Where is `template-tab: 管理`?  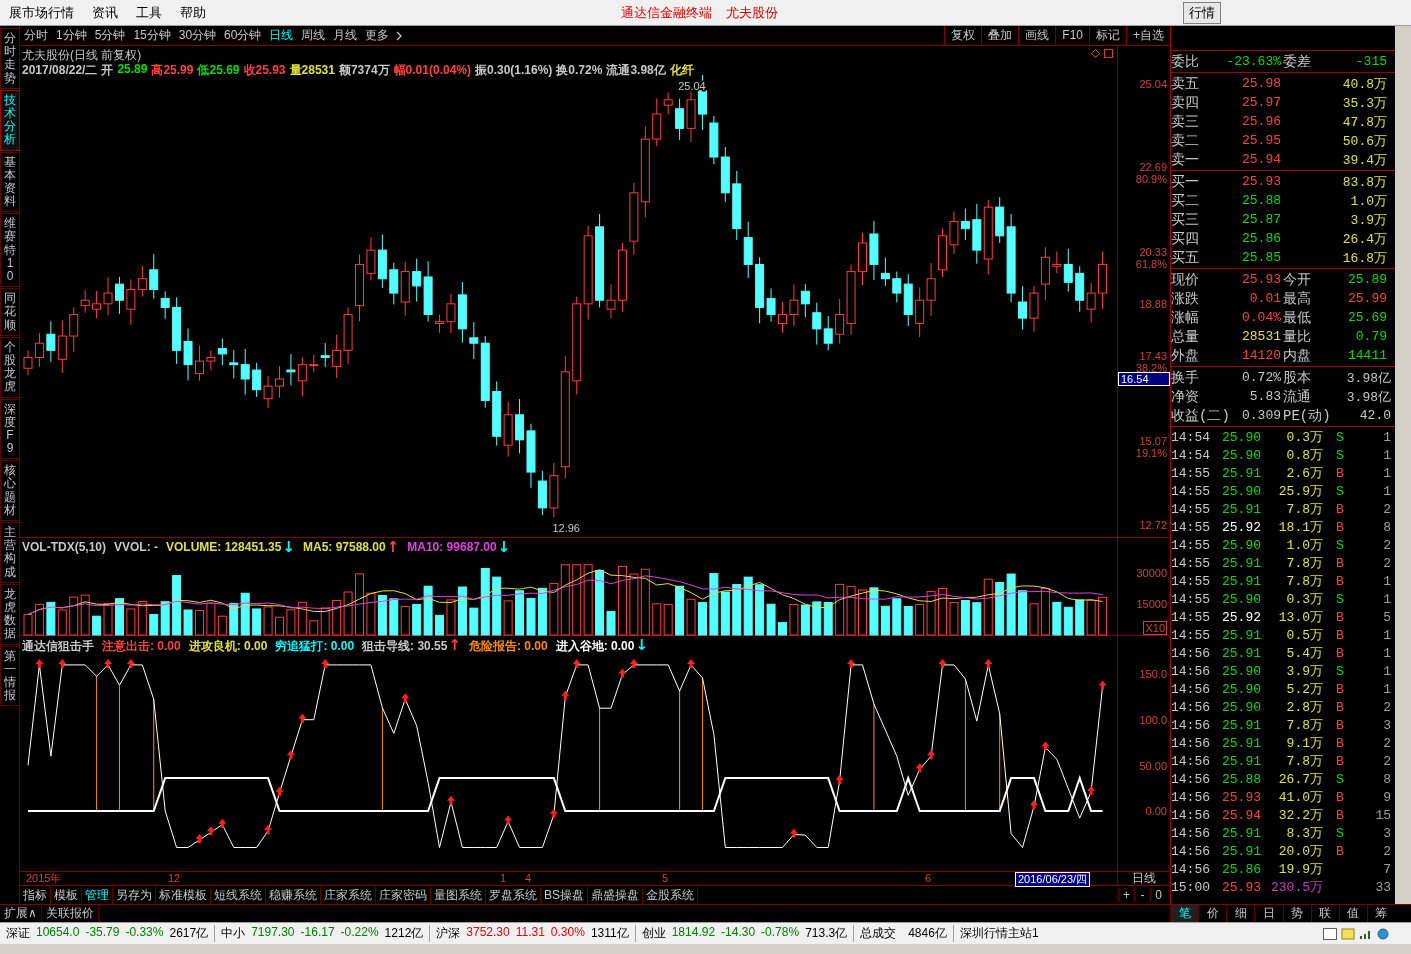 template-tab: 管理 is located at coordinates (97, 895).